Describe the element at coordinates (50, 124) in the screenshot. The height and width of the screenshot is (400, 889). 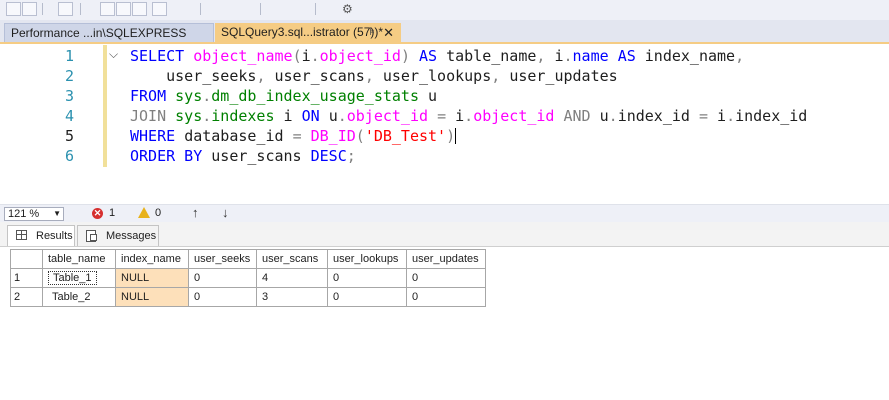
I see `line-number-gutter: 1 2 3 4 5 6` at that location.